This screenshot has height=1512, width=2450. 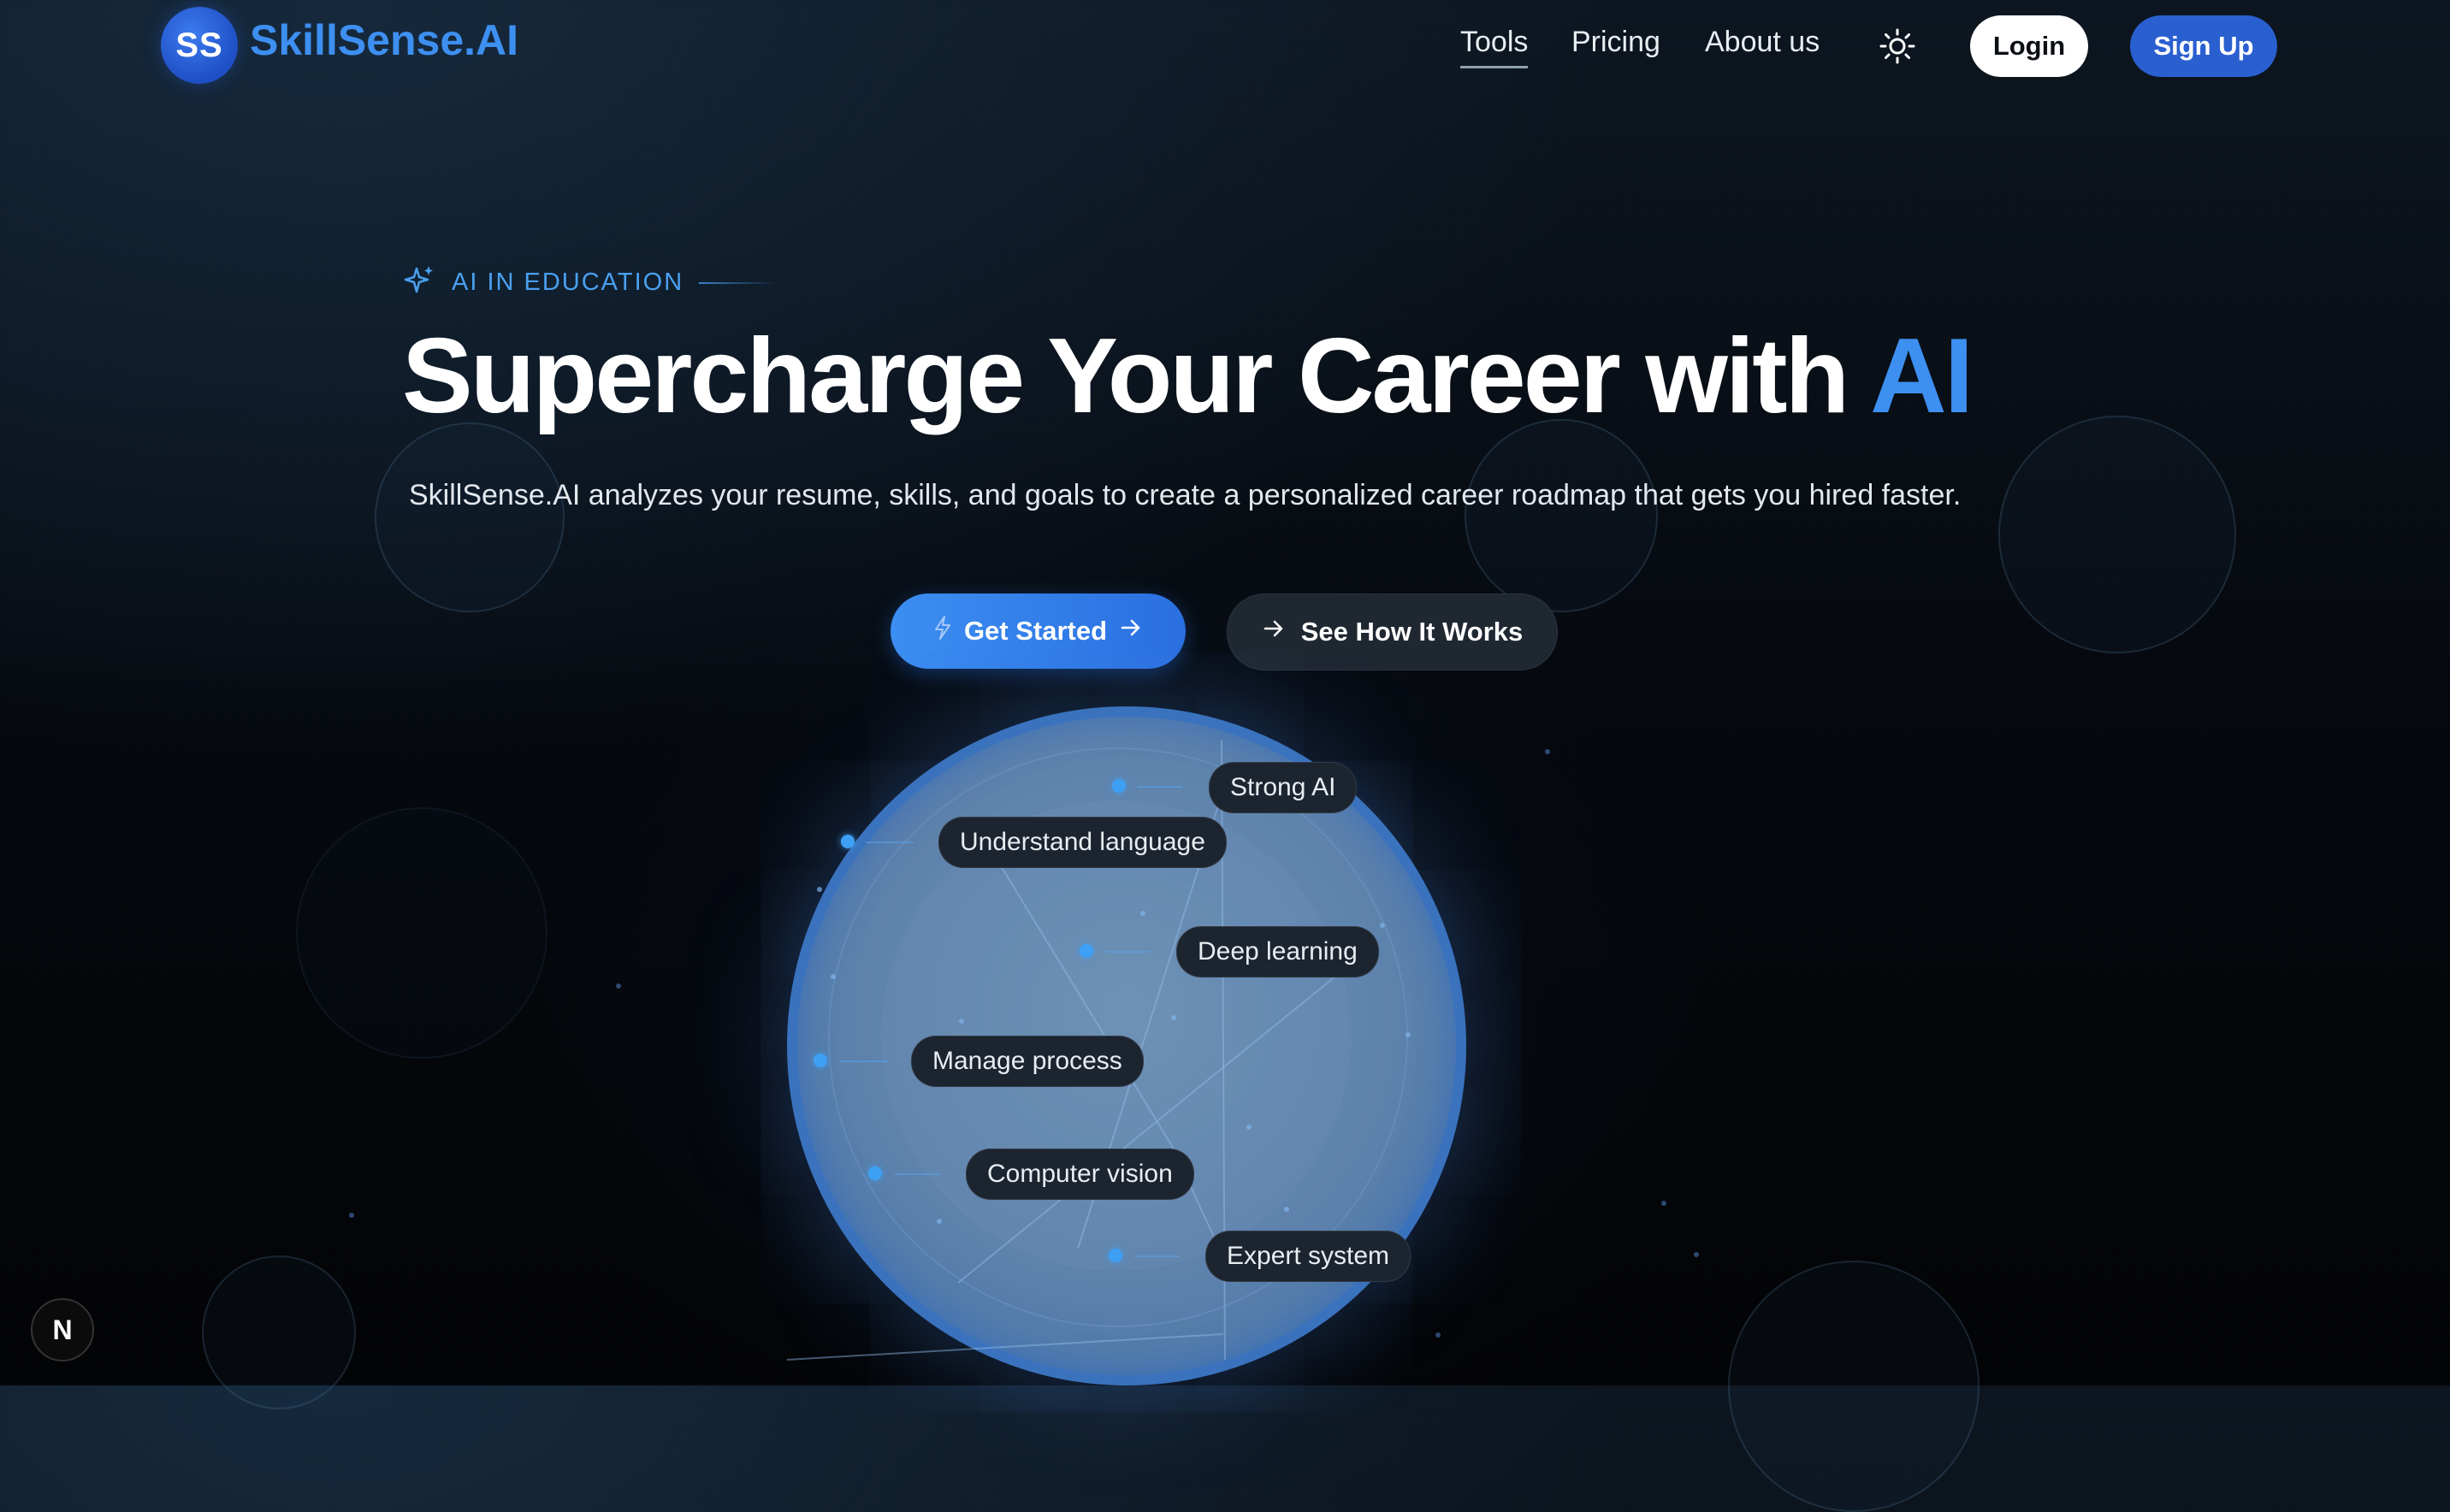 I want to click on tag-understand-language: Understand language, so click(x=1083, y=842).